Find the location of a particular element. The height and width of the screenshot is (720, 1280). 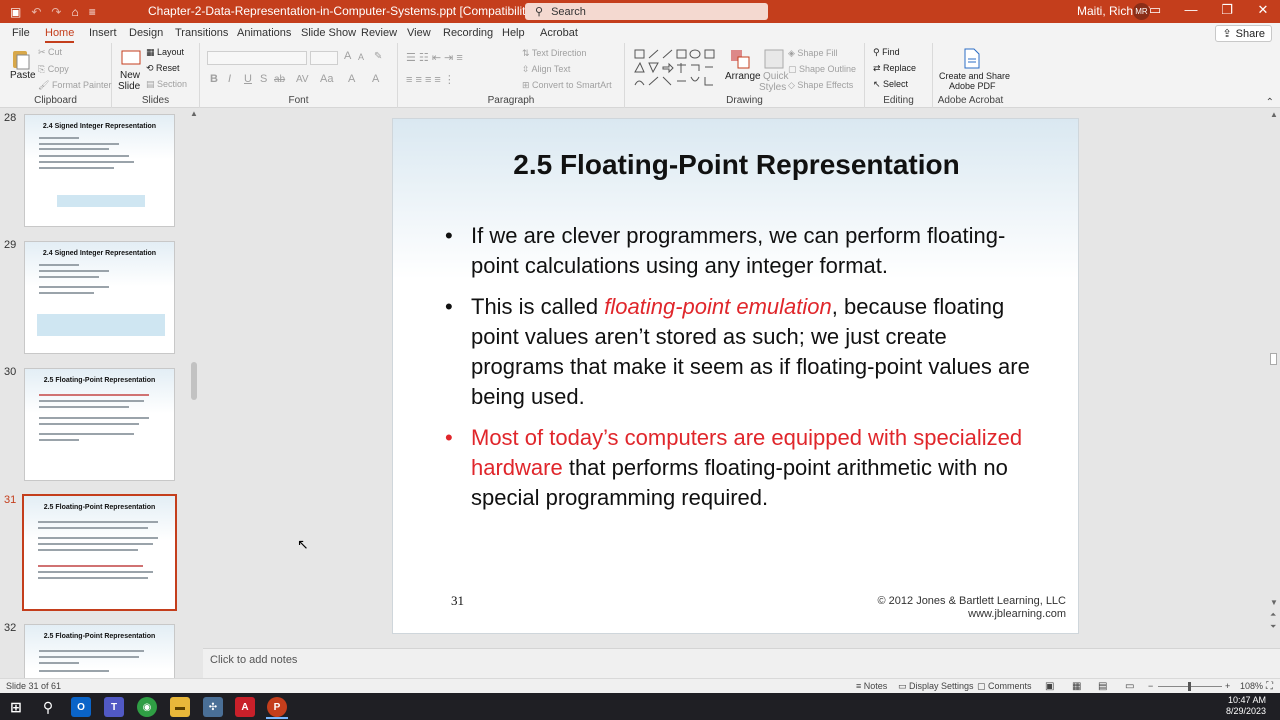

create-pdf-icon is located at coordinates (971, 58).